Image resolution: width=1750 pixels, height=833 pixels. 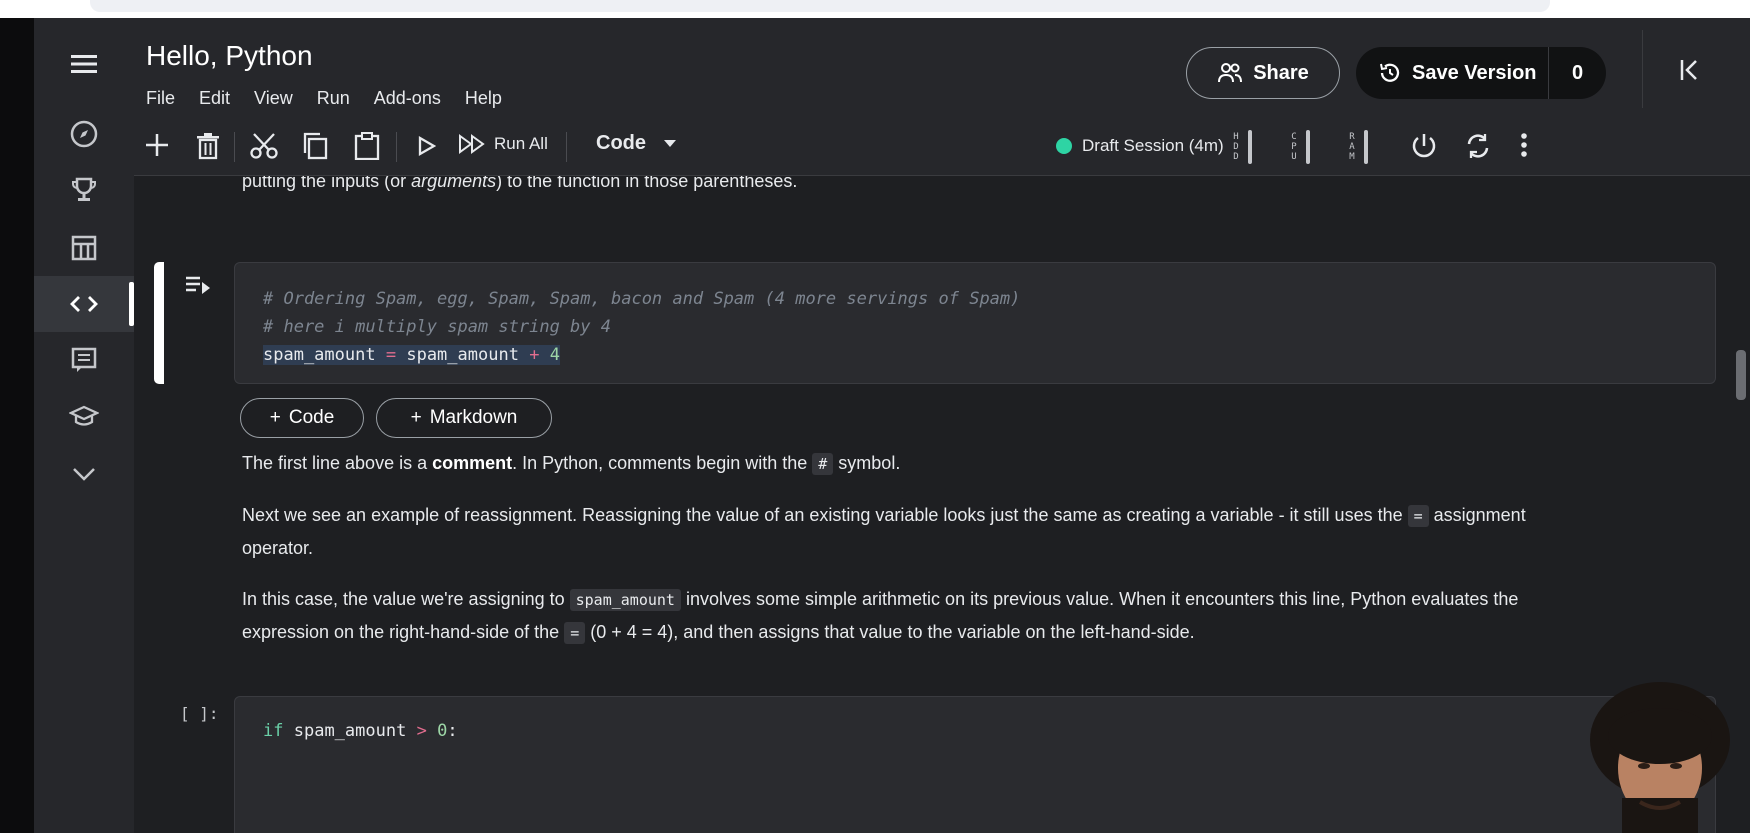 What do you see at coordinates (1358, 147) in the screenshot?
I see `ram-meter: R A M` at bounding box center [1358, 147].